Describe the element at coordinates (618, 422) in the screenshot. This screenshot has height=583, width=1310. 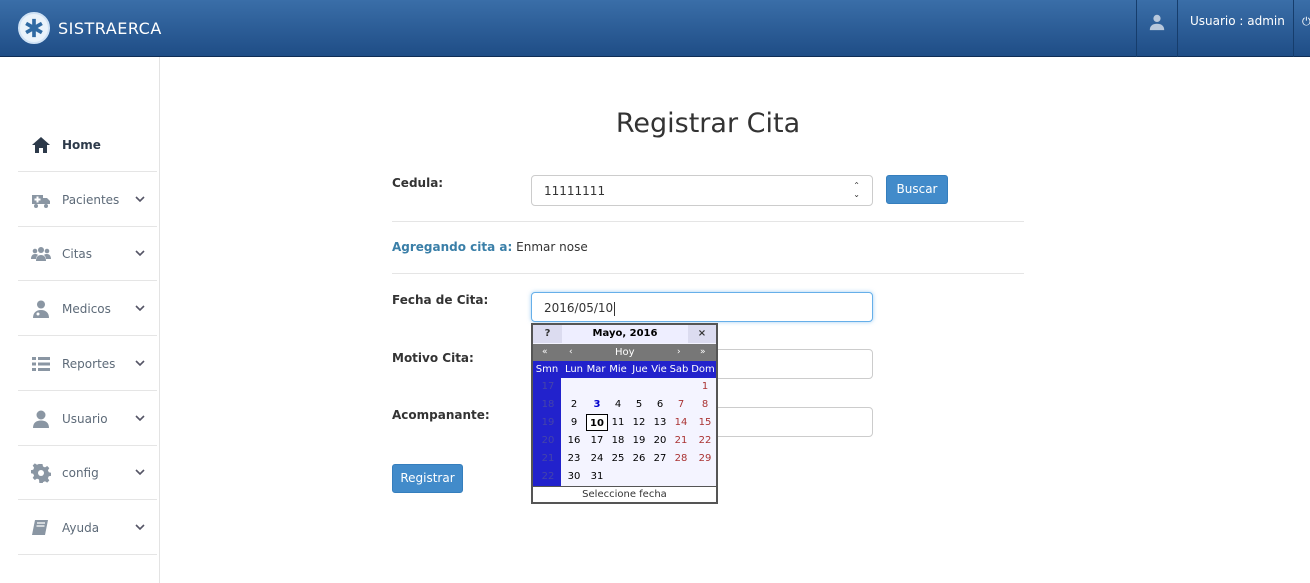
I see `calendar-day: 11` at that location.